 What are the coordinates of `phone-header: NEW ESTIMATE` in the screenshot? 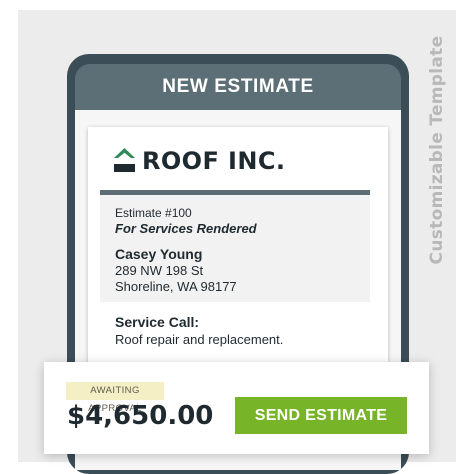 It's located at (238, 87).